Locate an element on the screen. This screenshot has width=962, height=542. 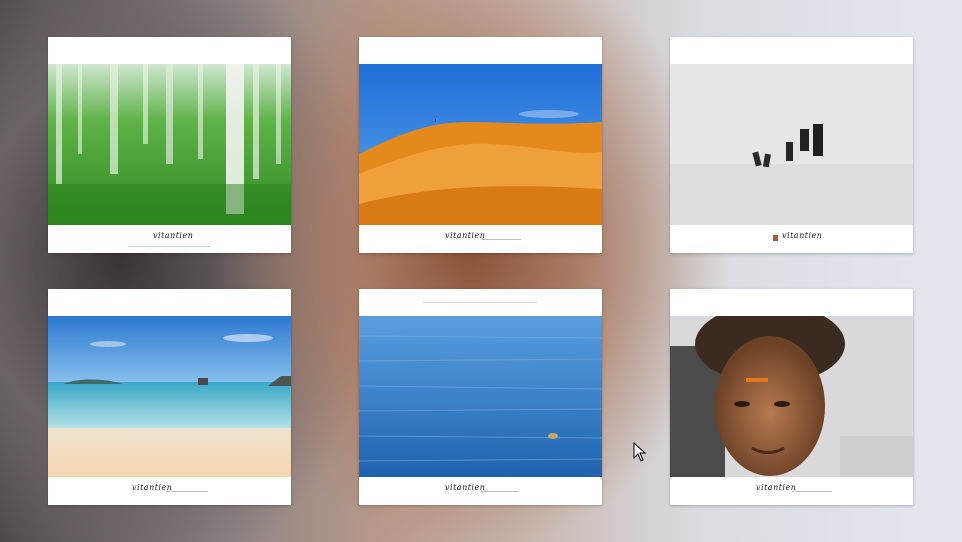
caption-line is located at coordinates (169, 246).